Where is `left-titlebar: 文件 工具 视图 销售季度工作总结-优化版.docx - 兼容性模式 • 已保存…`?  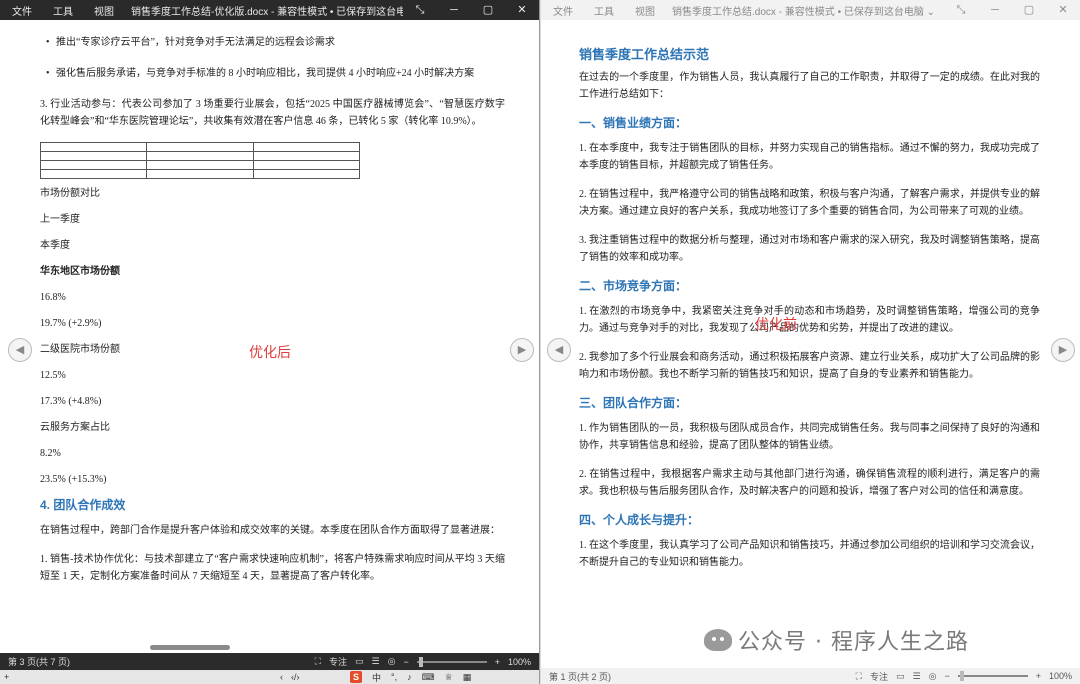
left-titlebar: 文件 工具 视图 销售季度工作总结-优化版.docx - 兼容性模式 • 已保存… is located at coordinates (269, 10).